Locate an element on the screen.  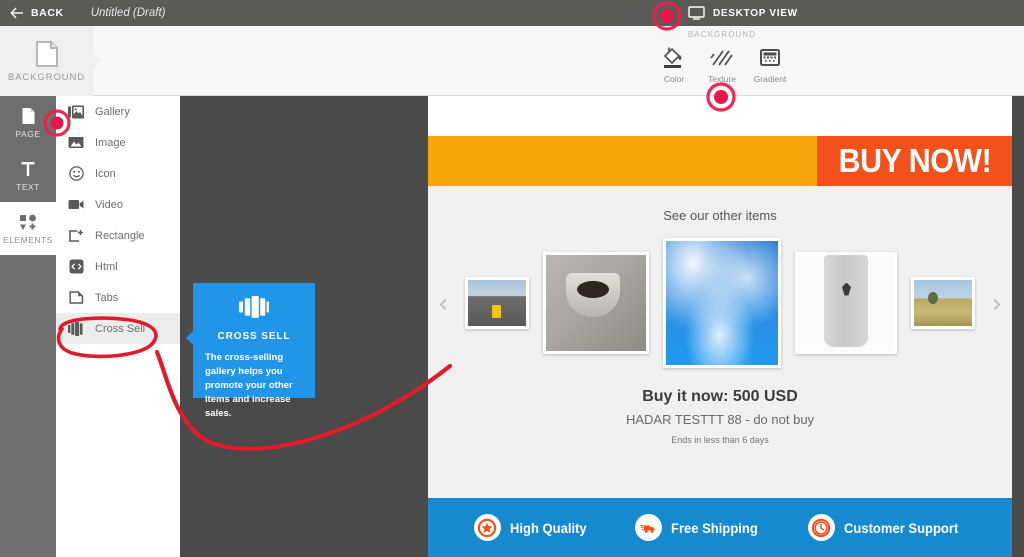
rail-item-text-label: TEXT is located at coordinates (28, 187).